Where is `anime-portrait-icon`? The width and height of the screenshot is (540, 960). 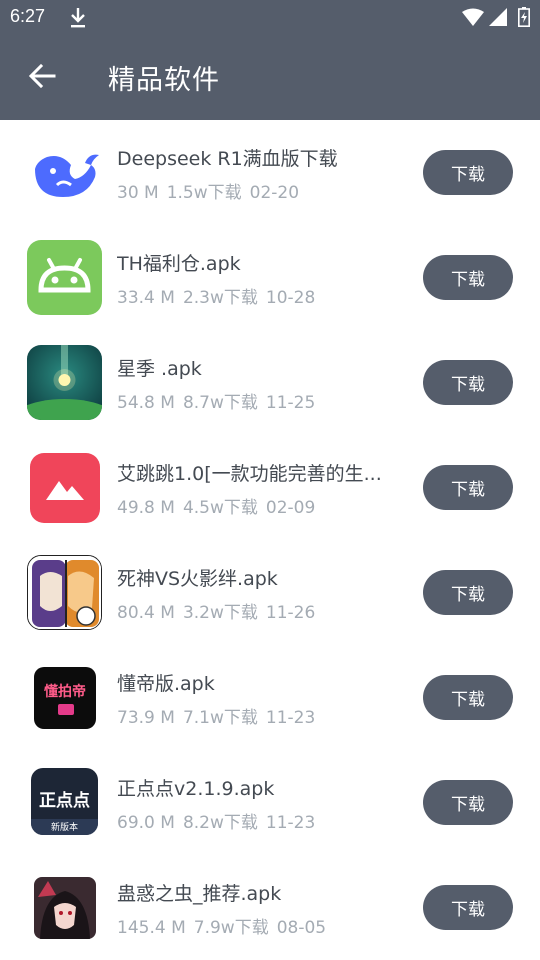
anime-portrait-icon is located at coordinates (65, 908).